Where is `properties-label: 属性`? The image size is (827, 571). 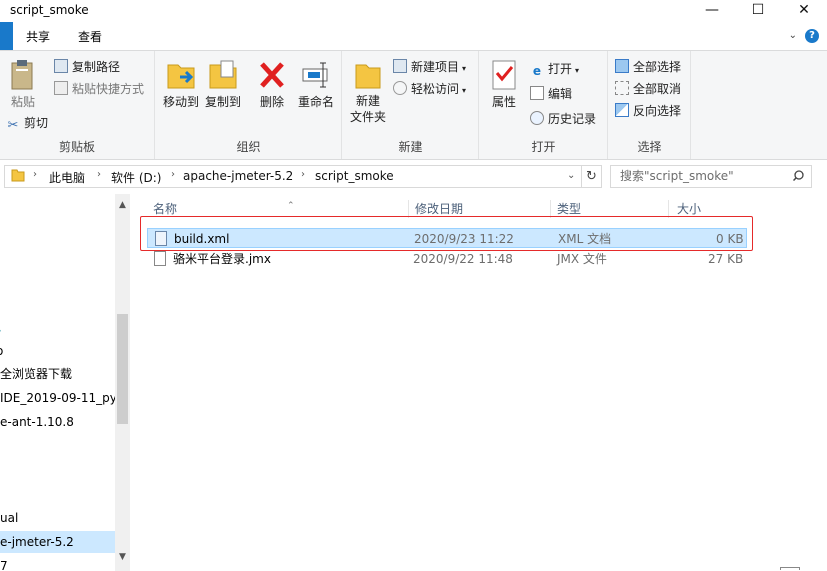 properties-label: 属性 is located at coordinates (503, 102).